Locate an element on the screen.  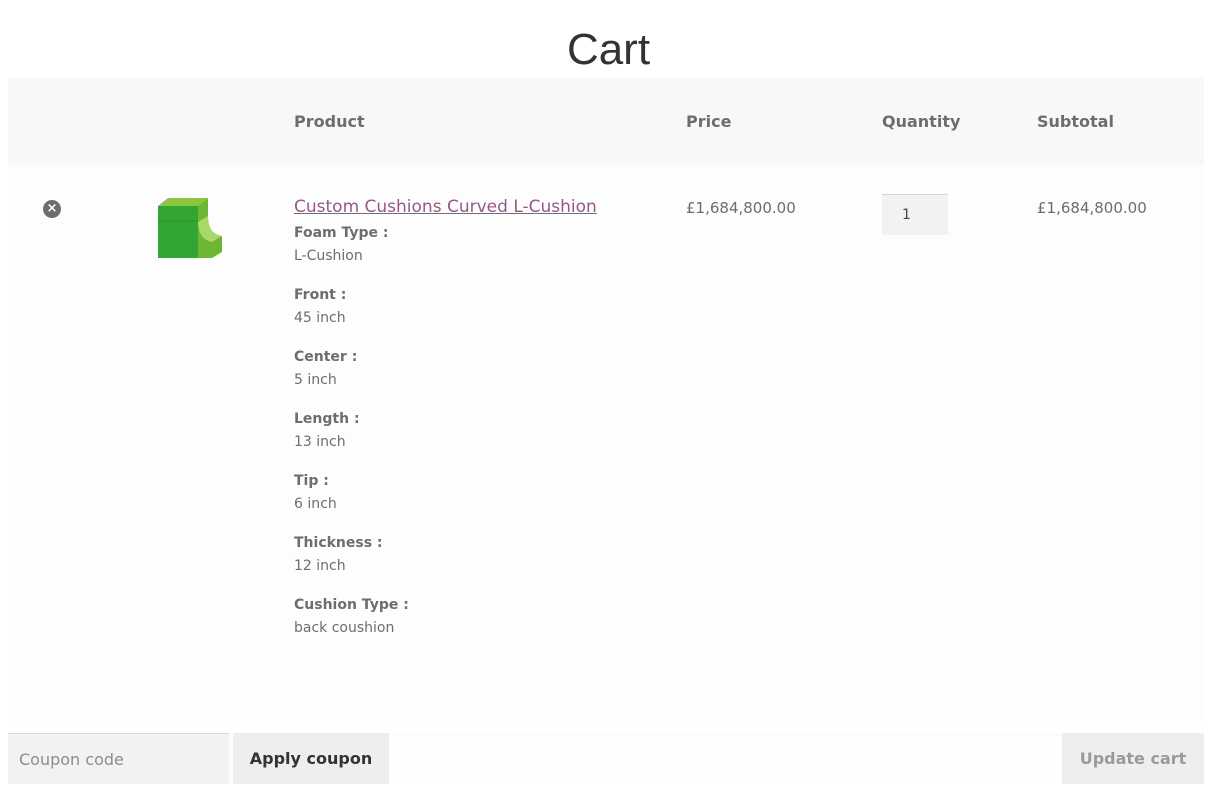
meta-item-length: Length : 13 inch is located at coordinates (474, 431).